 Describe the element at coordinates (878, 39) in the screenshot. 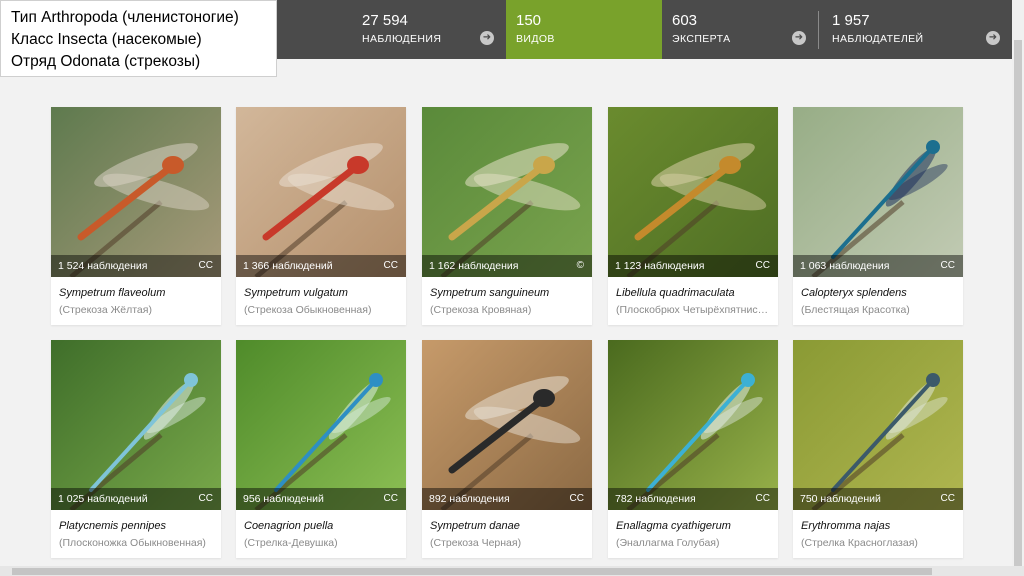

I see `stat-label: НАБЛЮДАТЕЛЕЙ` at that location.